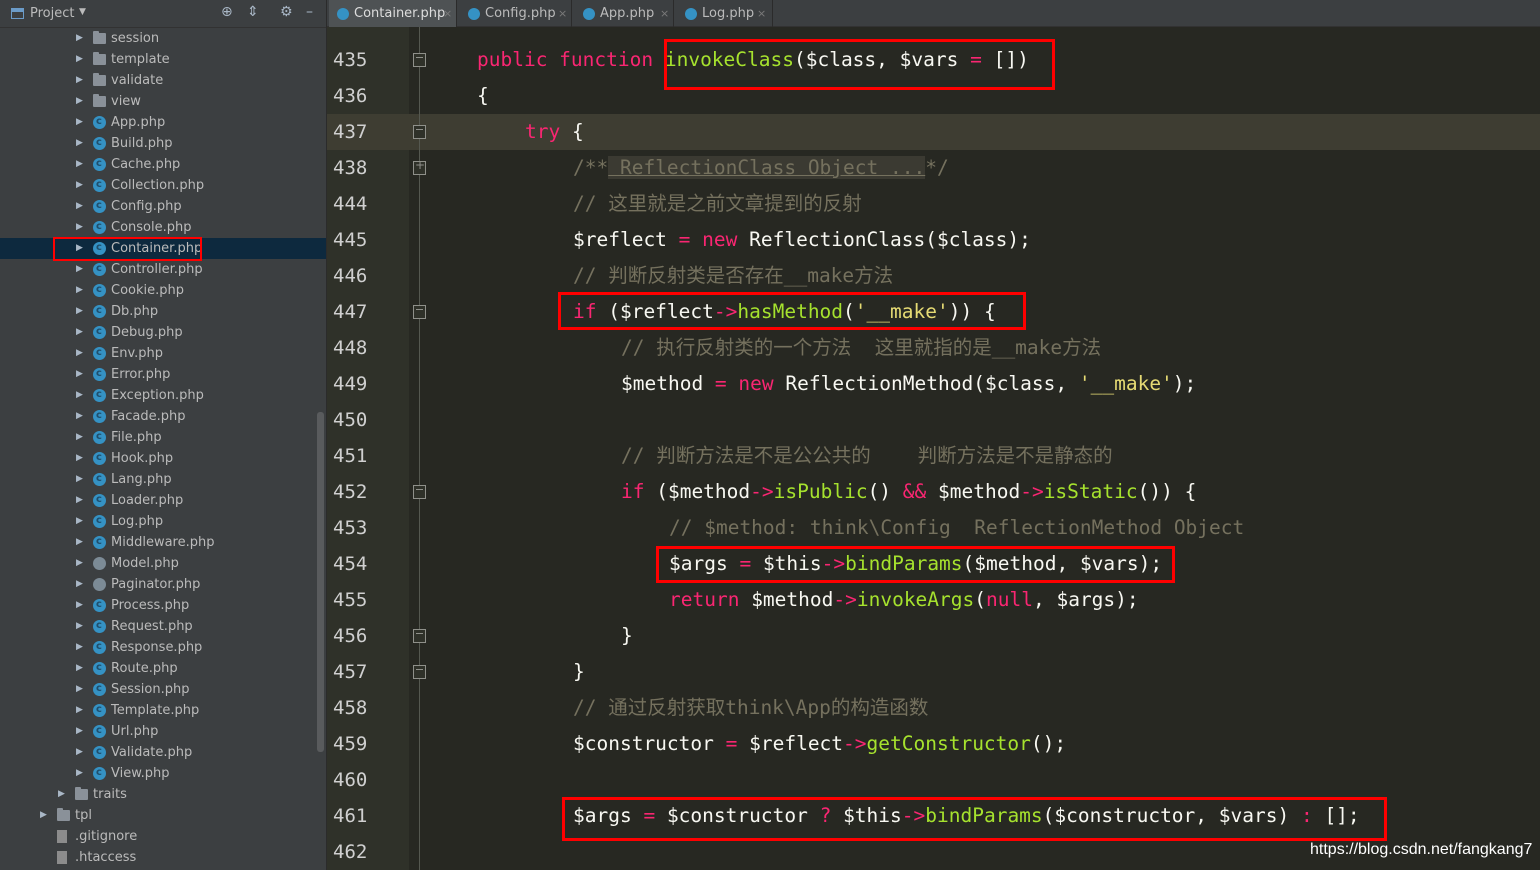 This screenshot has width=1540, height=870. Describe the element at coordinates (163, 185) in the screenshot. I see `tree-item: ▶ Collection.php` at that location.